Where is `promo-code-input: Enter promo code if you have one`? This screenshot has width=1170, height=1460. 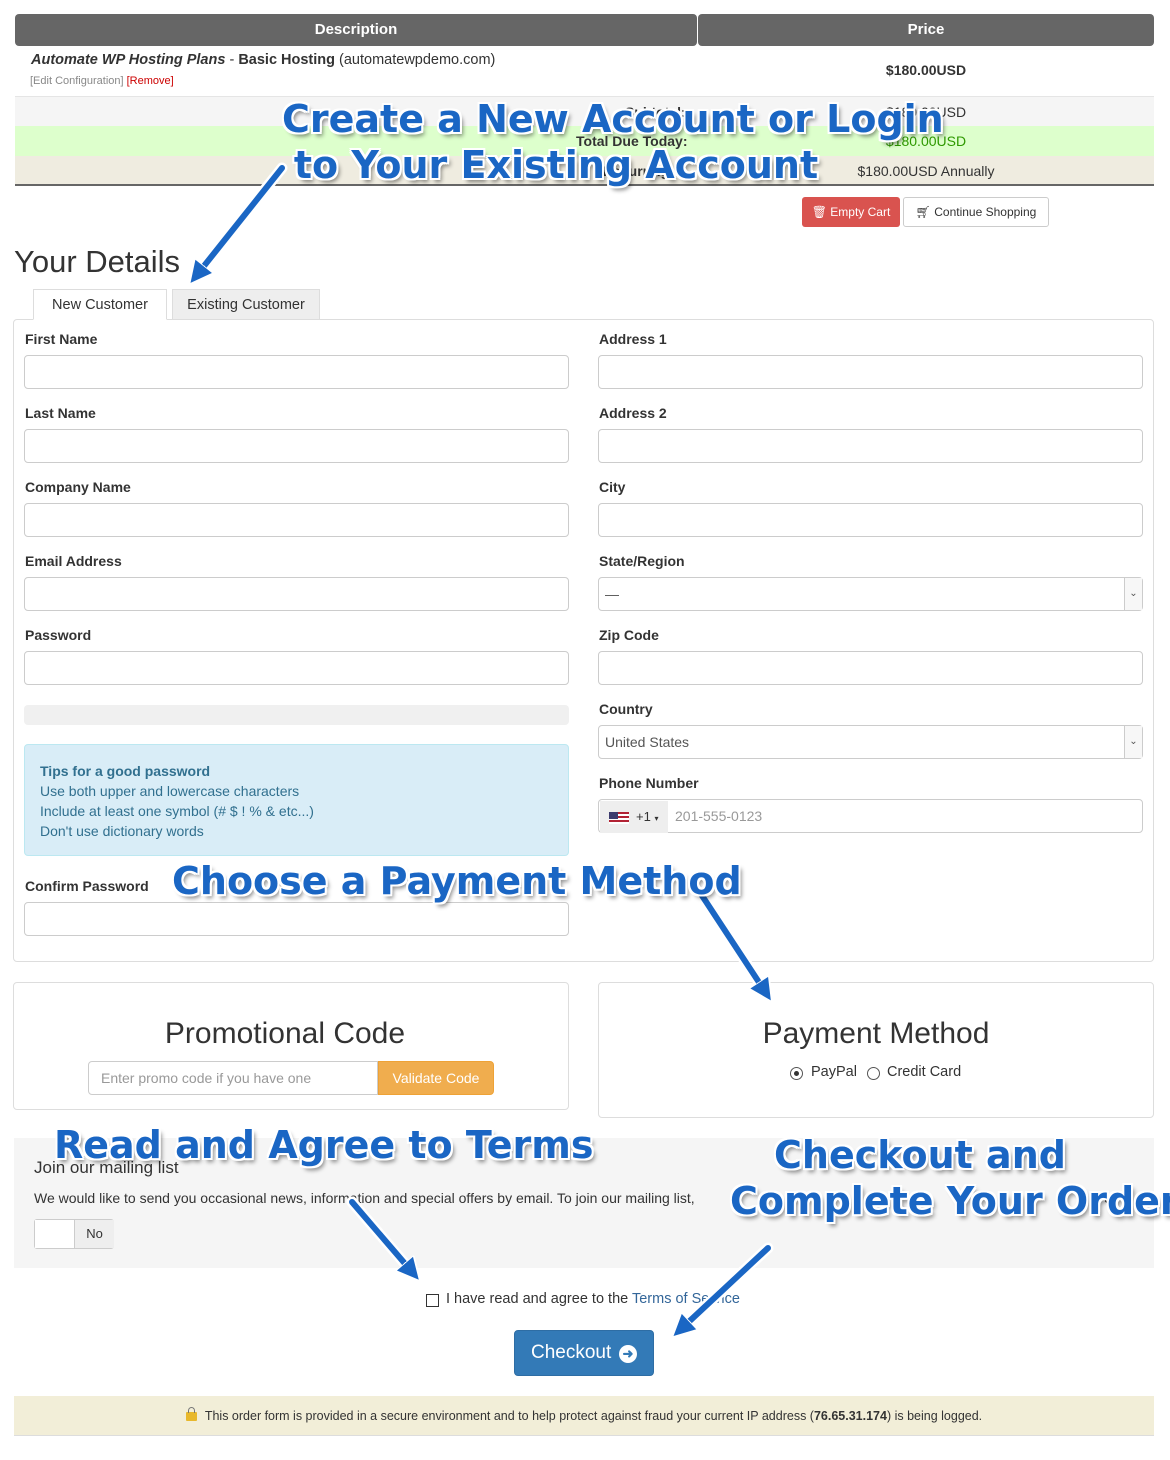 promo-code-input: Enter promo code if you have one is located at coordinates (233, 1078).